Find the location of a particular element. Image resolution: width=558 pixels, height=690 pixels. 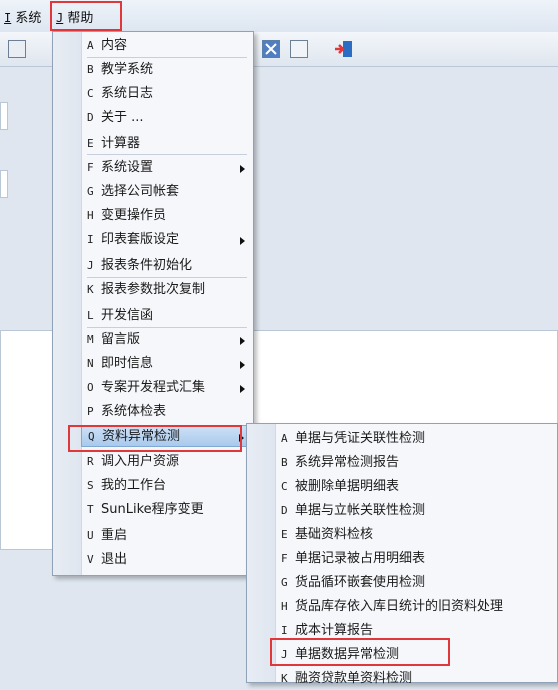

menu-item-label: 专案开发程式汇集 is located at coordinates (153, 387).